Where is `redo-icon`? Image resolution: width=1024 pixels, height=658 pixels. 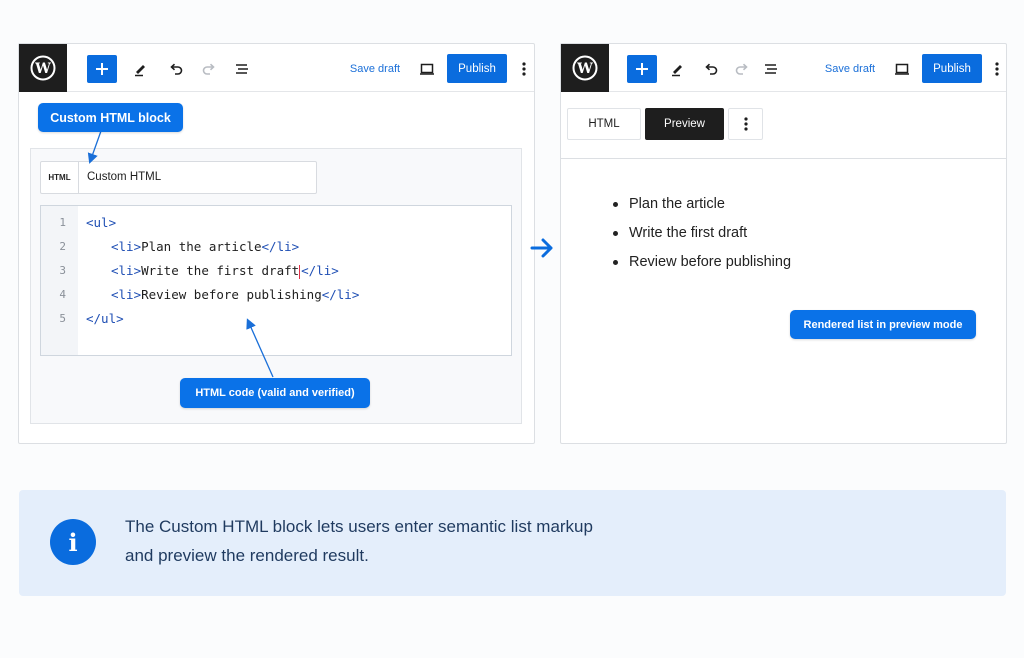 redo-icon is located at coordinates (741, 69).